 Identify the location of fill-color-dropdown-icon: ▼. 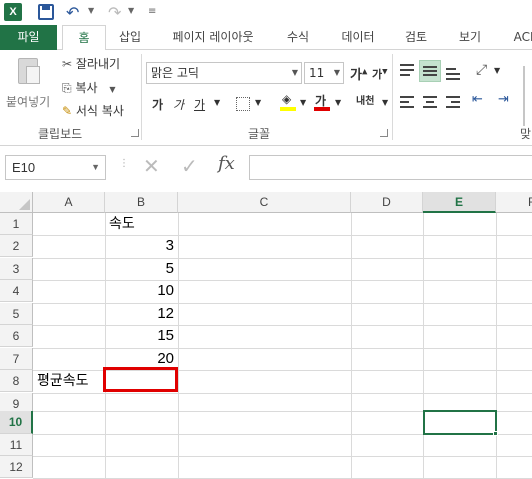
(303, 102).